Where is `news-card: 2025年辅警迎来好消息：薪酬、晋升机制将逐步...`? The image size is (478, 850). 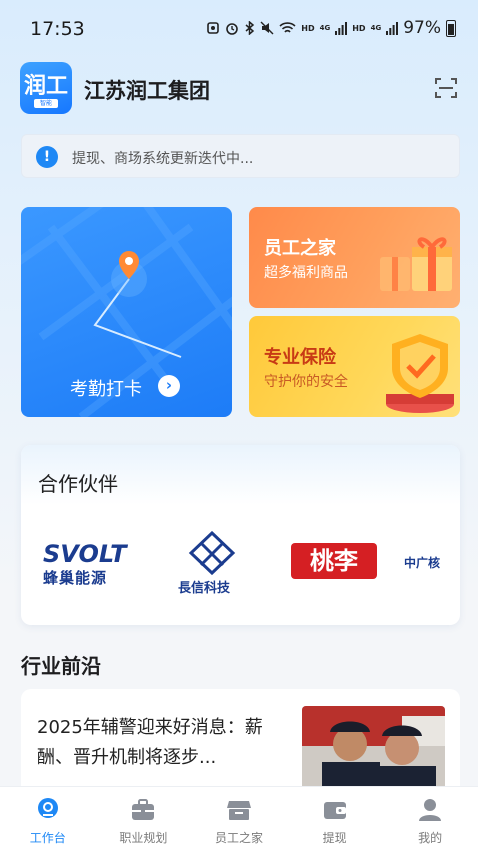
news-card: 2025年辅警迎来好消息：薪酬、晋升机制将逐步... is located at coordinates (240, 744).